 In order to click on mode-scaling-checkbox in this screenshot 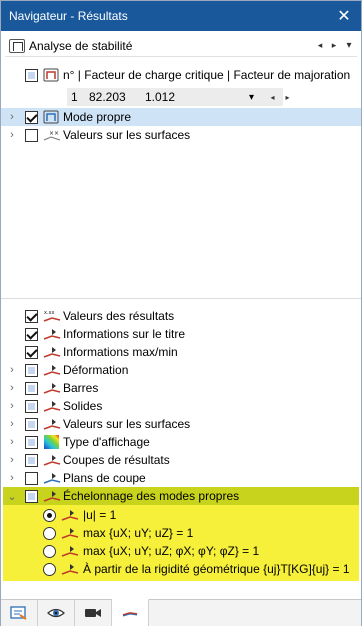, I will do `click(31, 496)`.